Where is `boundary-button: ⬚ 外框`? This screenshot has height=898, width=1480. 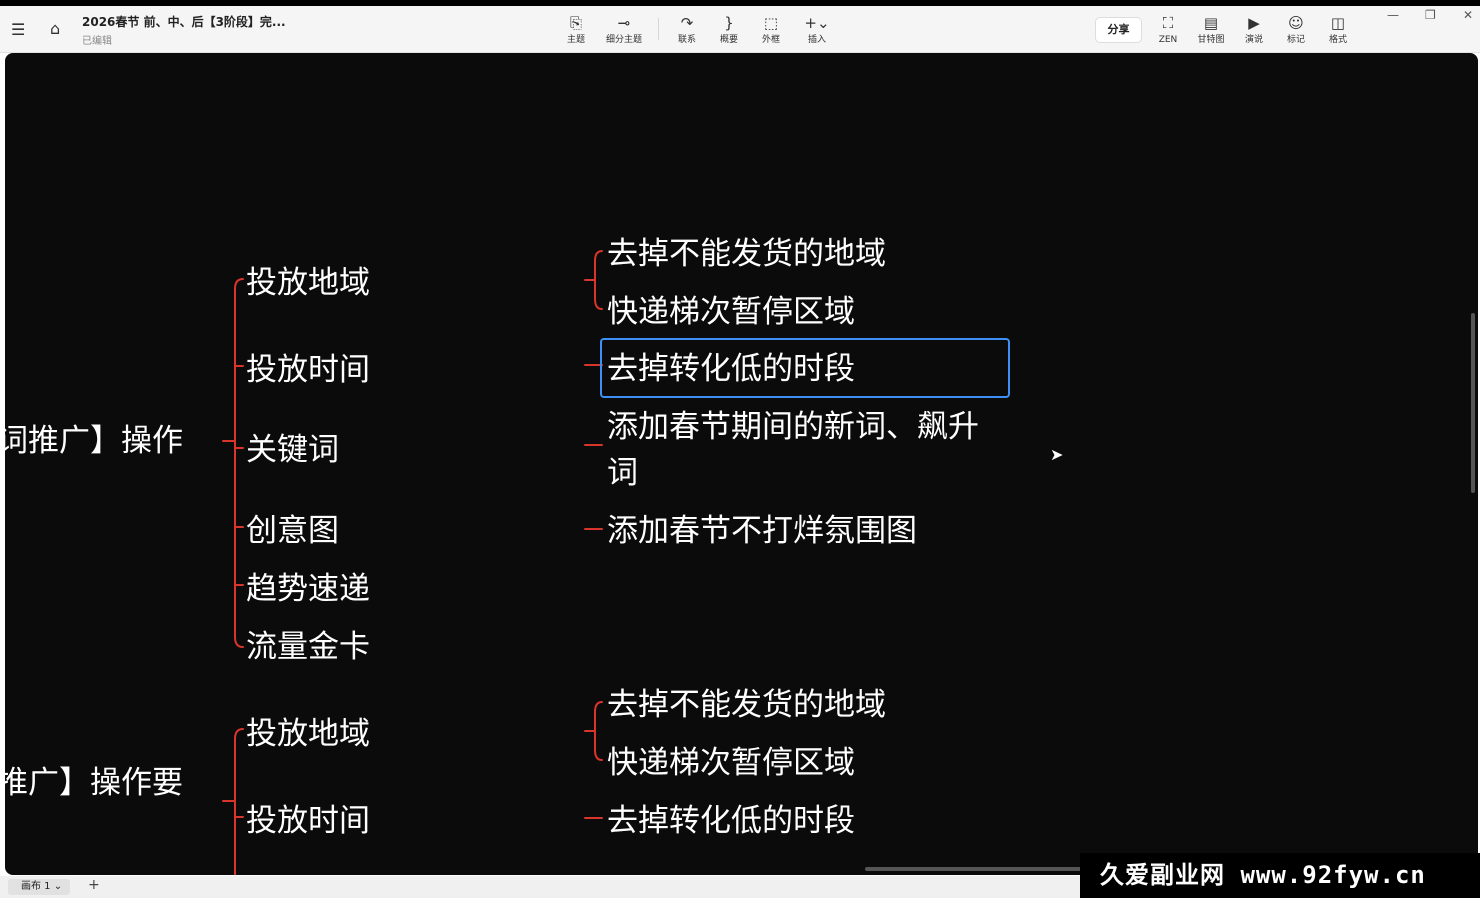 boundary-button: ⬚ 外框 is located at coordinates (771, 30).